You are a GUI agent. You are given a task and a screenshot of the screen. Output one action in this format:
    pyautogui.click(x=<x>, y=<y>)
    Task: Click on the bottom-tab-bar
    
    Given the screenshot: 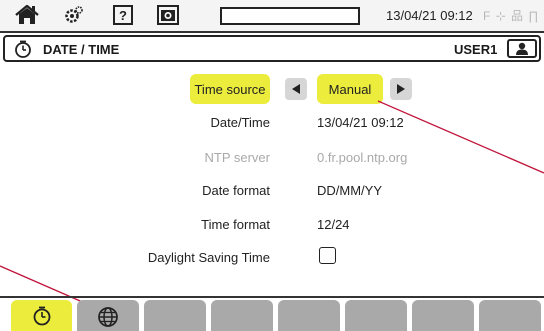 What is the action you would take?
    pyautogui.click(x=272, y=314)
    